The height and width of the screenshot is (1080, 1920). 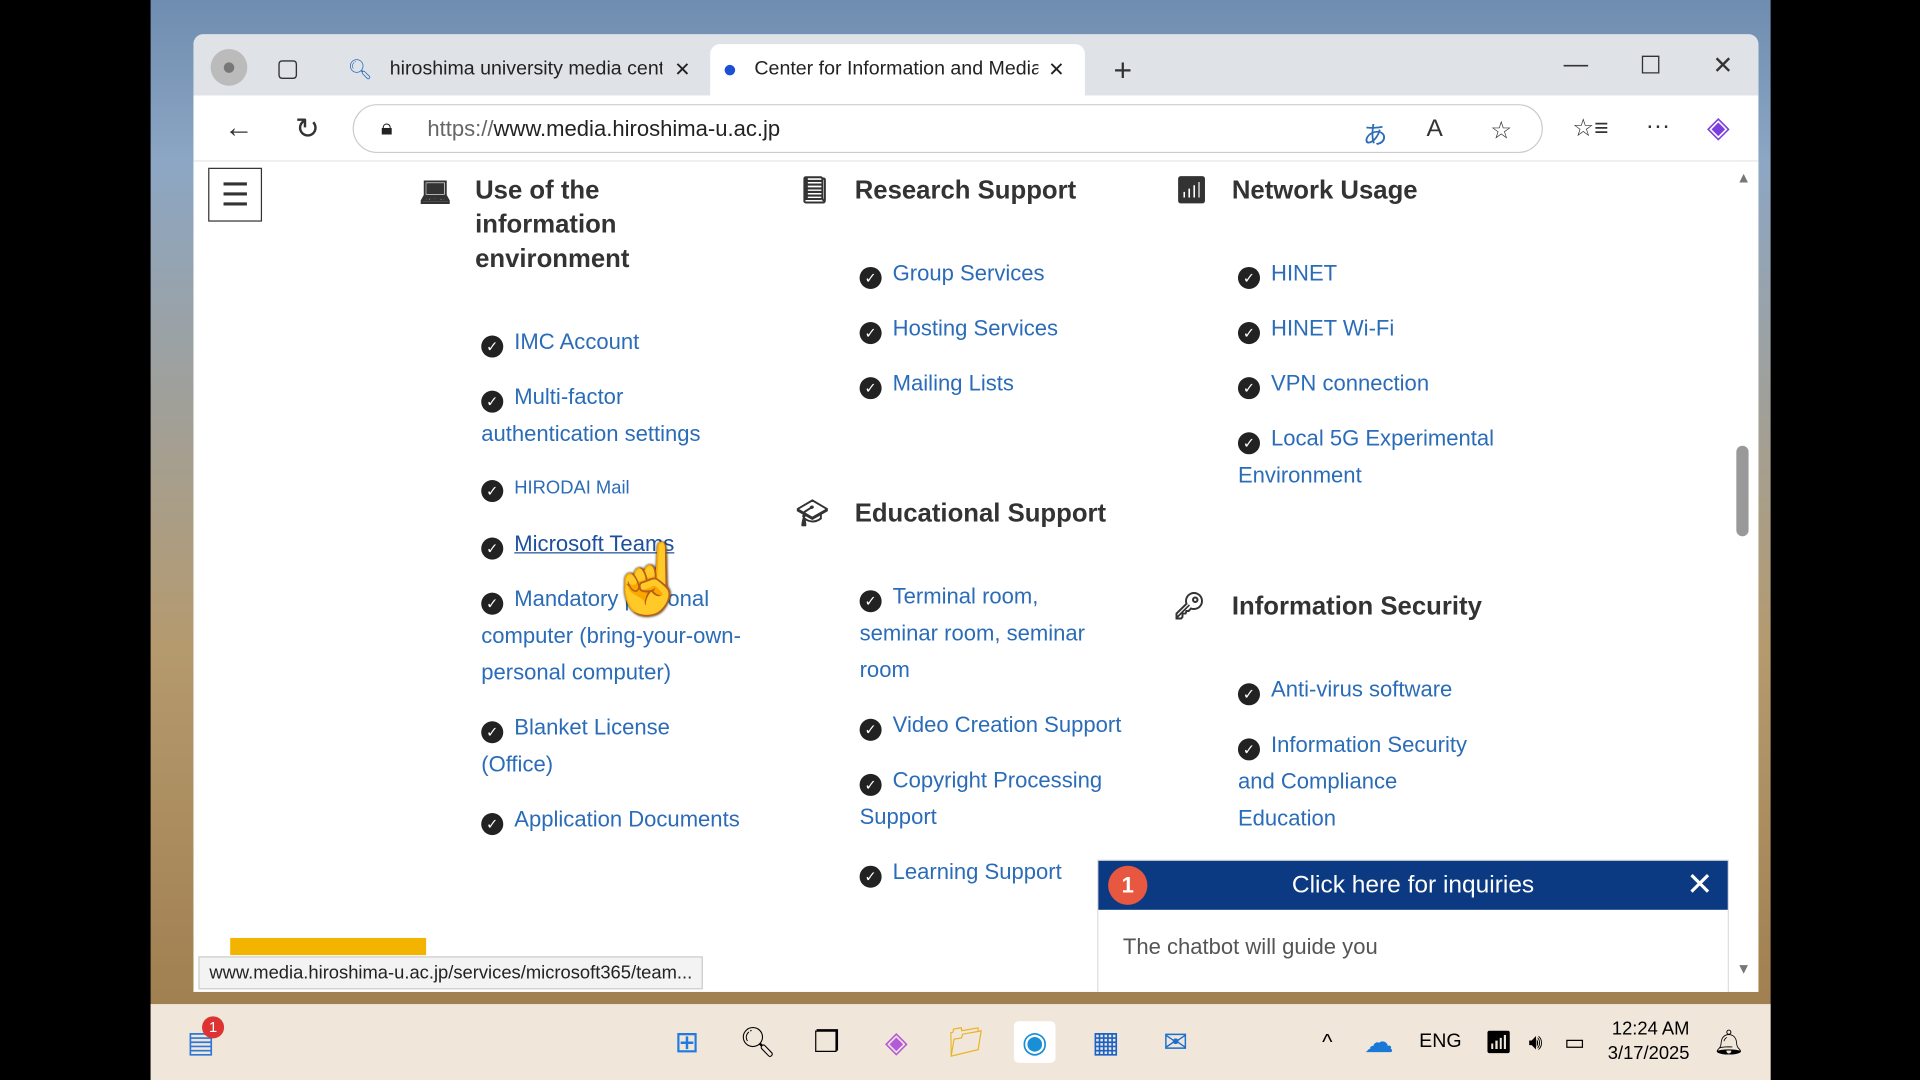 I want to click on list-item-link: ✓ Hosting Services, so click(x=991, y=328).